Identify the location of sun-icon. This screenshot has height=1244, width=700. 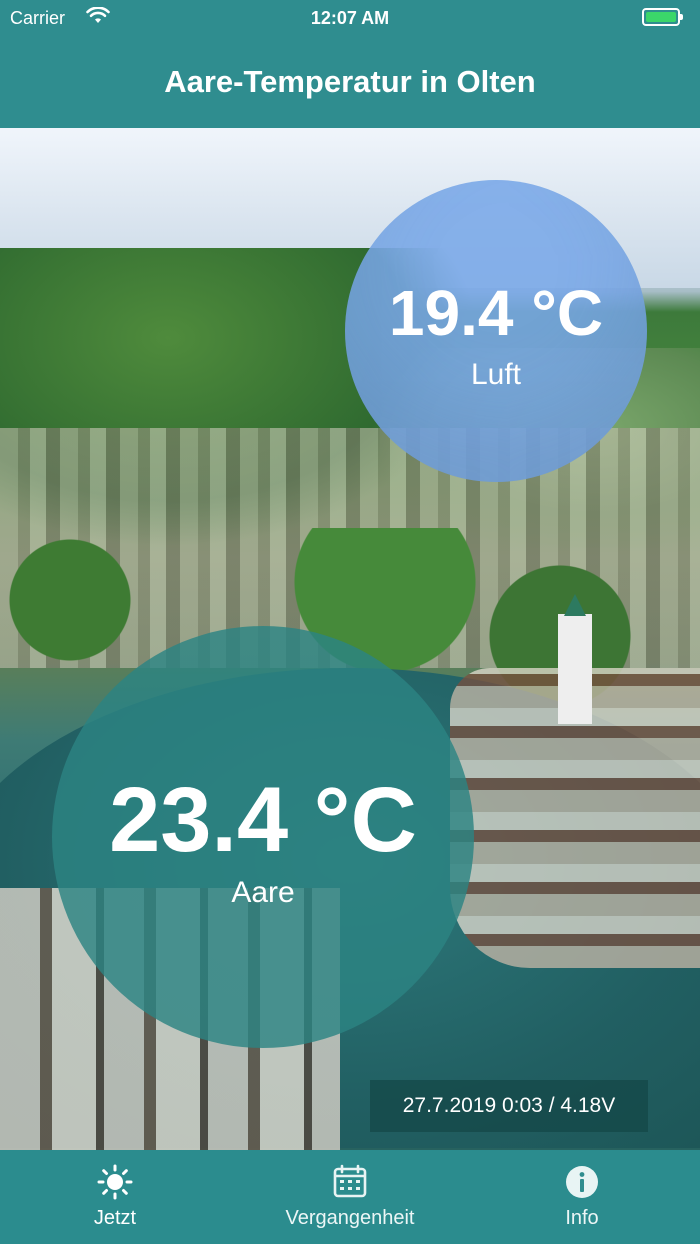
(115, 1182).